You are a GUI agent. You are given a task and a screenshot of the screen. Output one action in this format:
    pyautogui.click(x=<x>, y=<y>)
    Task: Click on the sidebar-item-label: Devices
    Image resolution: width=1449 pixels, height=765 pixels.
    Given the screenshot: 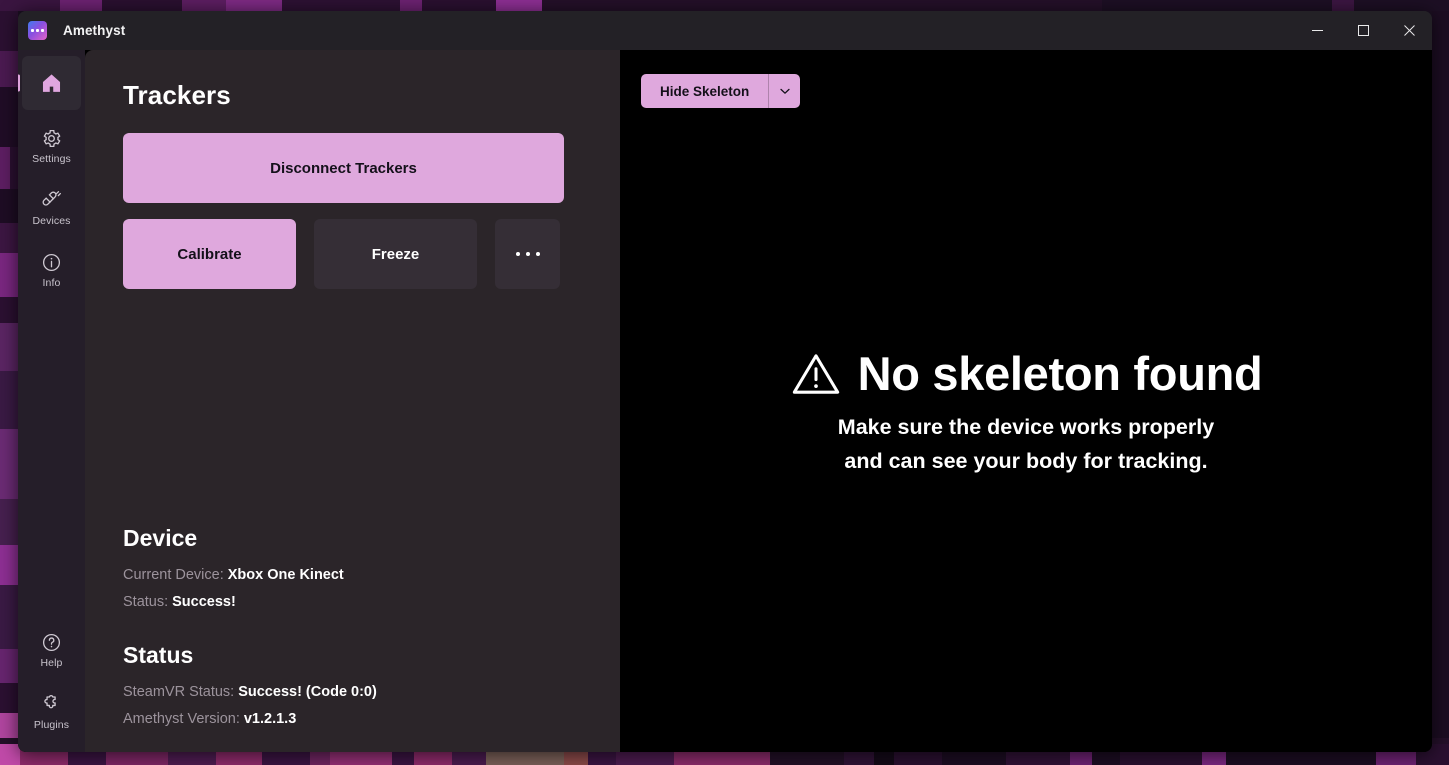 What is the action you would take?
    pyautogui.click(x=51, y=221)
    